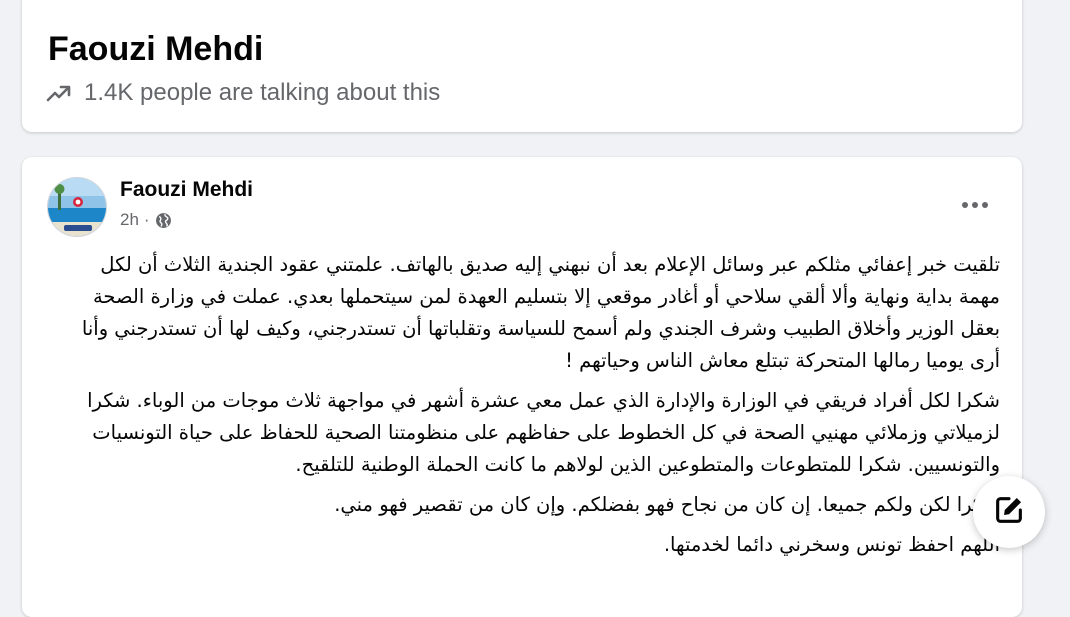 Image resolution: width=1070 pixels, height=617 pixels. I want to click on talking-about-row: 1.4K people are talking about this, so click(243, 93).